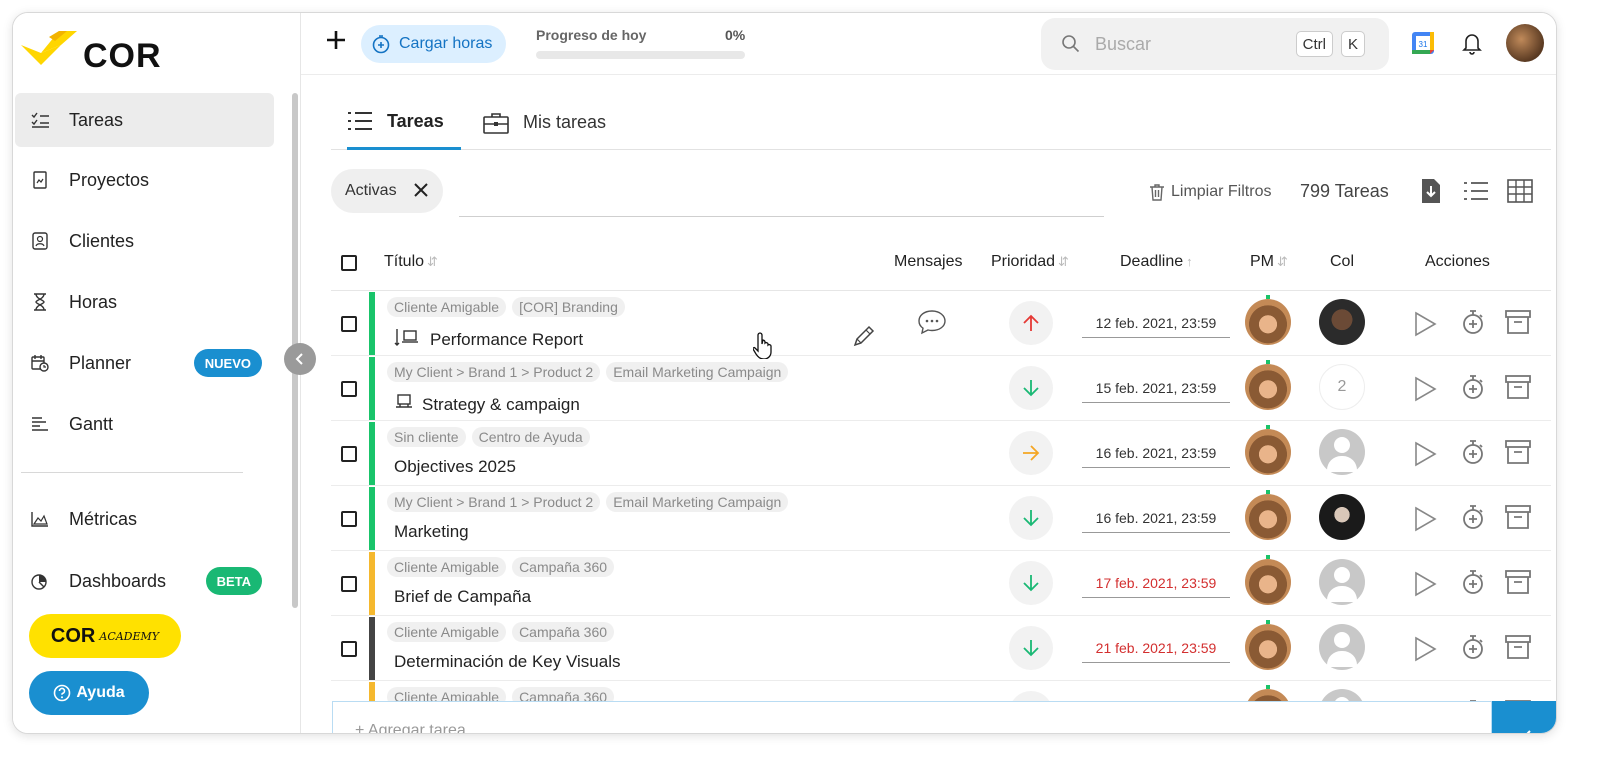  What do you see at coordinates (144, 581) in the screenshot?
I see `sidebar-item-dashboards: Dashboards BETA` at bounding box center [144, 581].